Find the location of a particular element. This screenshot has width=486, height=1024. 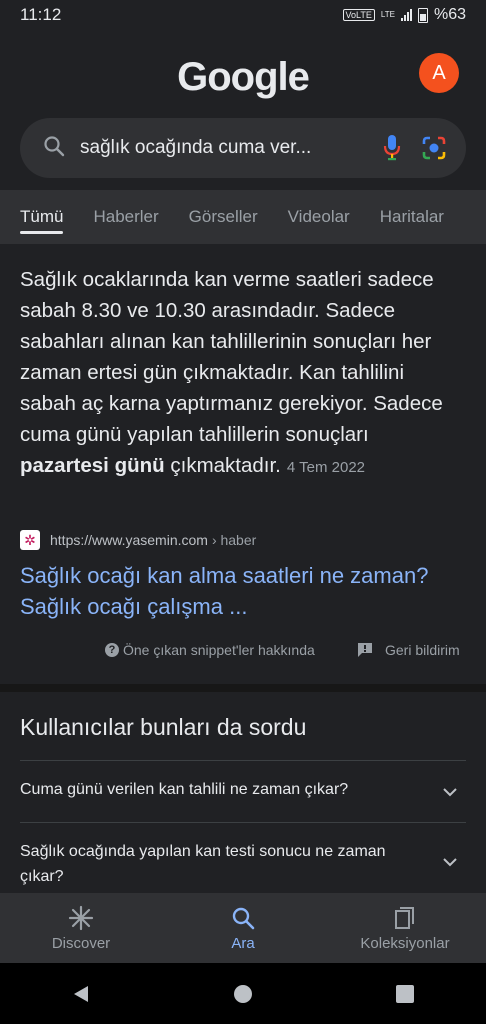

status-icons: VoLTE LTE %63 is located at coordinates (404, 15).